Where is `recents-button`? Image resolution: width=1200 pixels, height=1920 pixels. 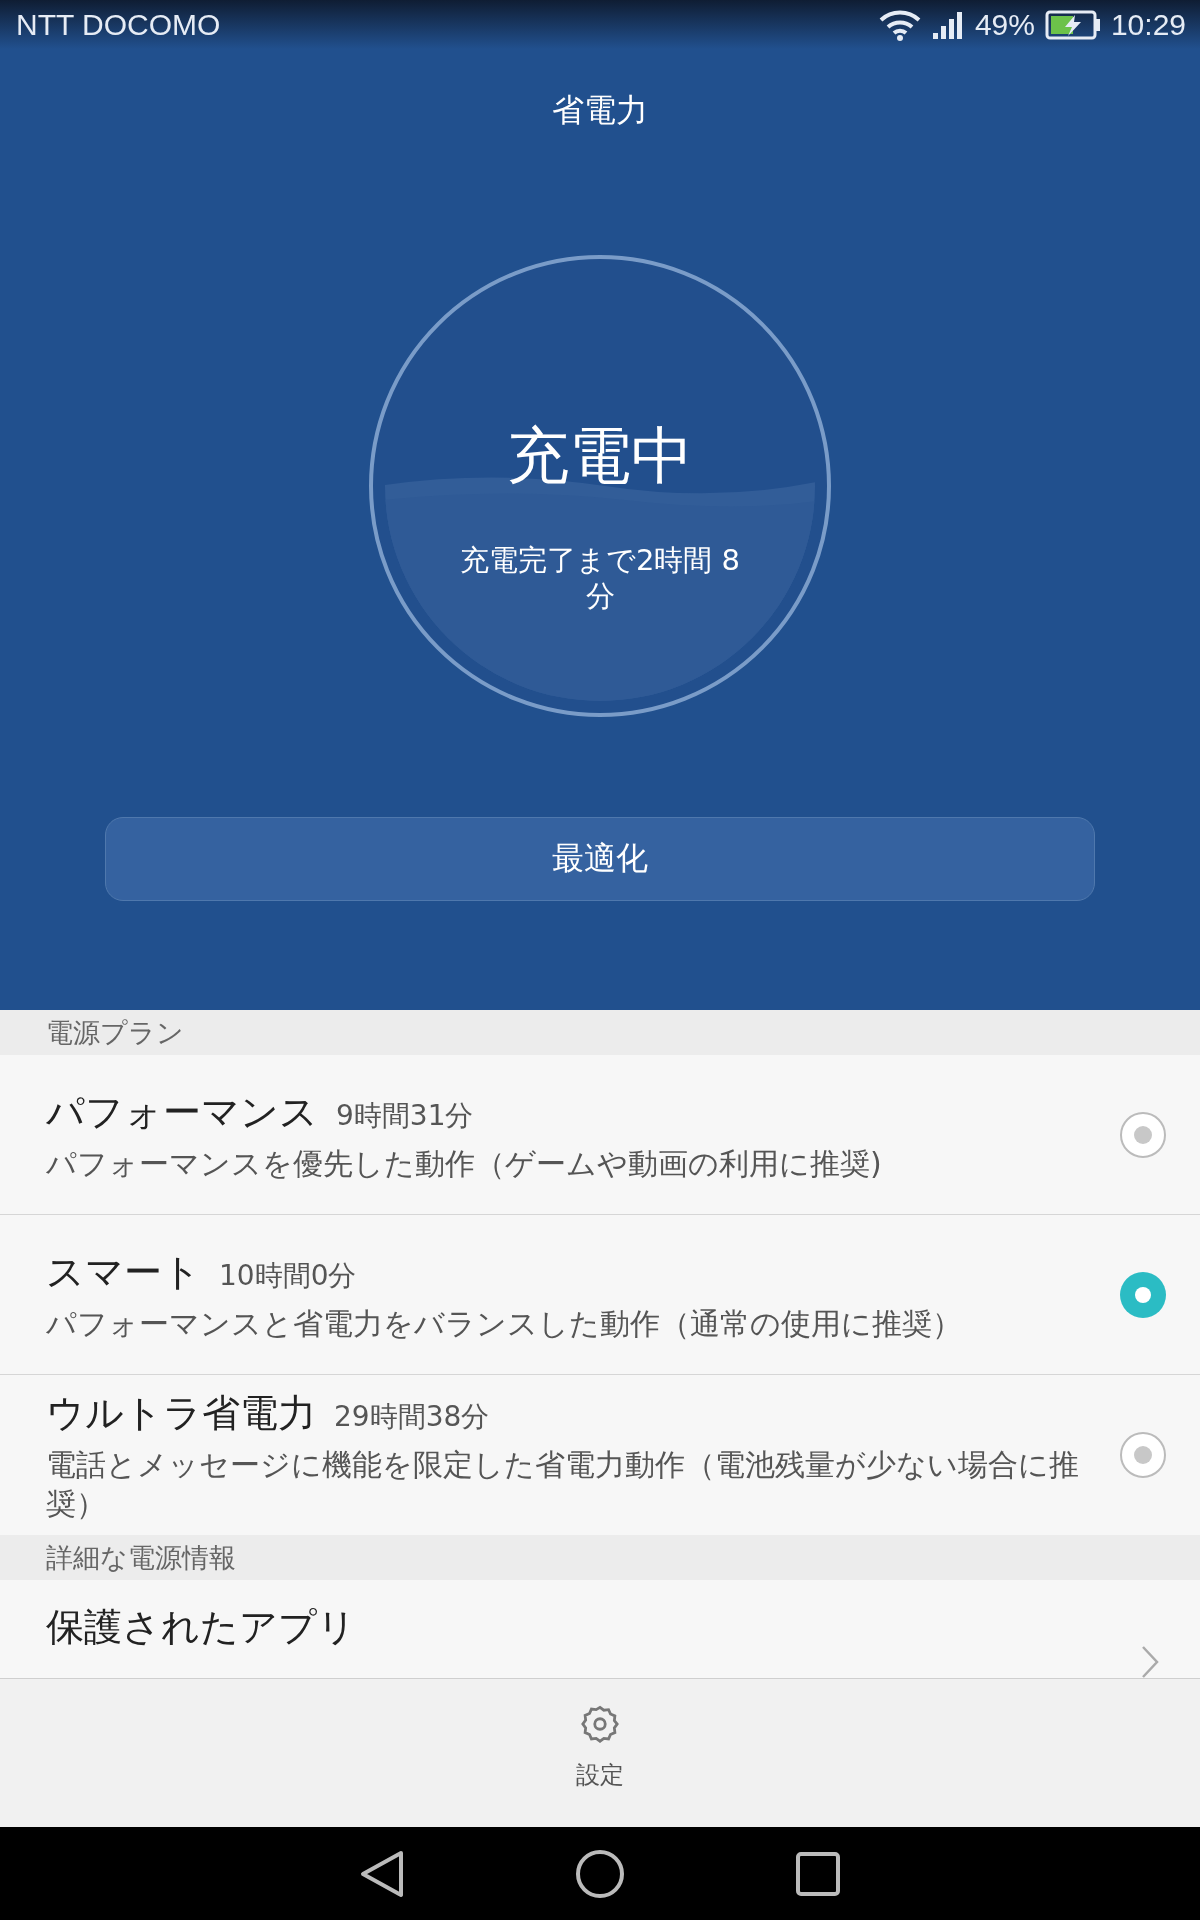
recents-button is located at coordinates (818, 1873).